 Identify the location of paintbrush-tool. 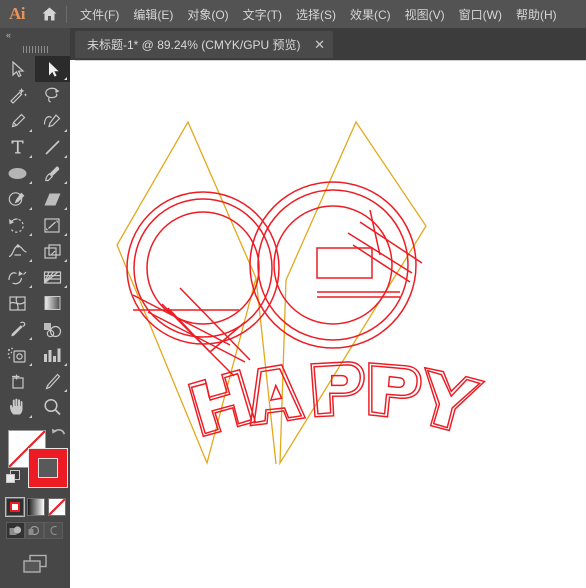
(52, 173).